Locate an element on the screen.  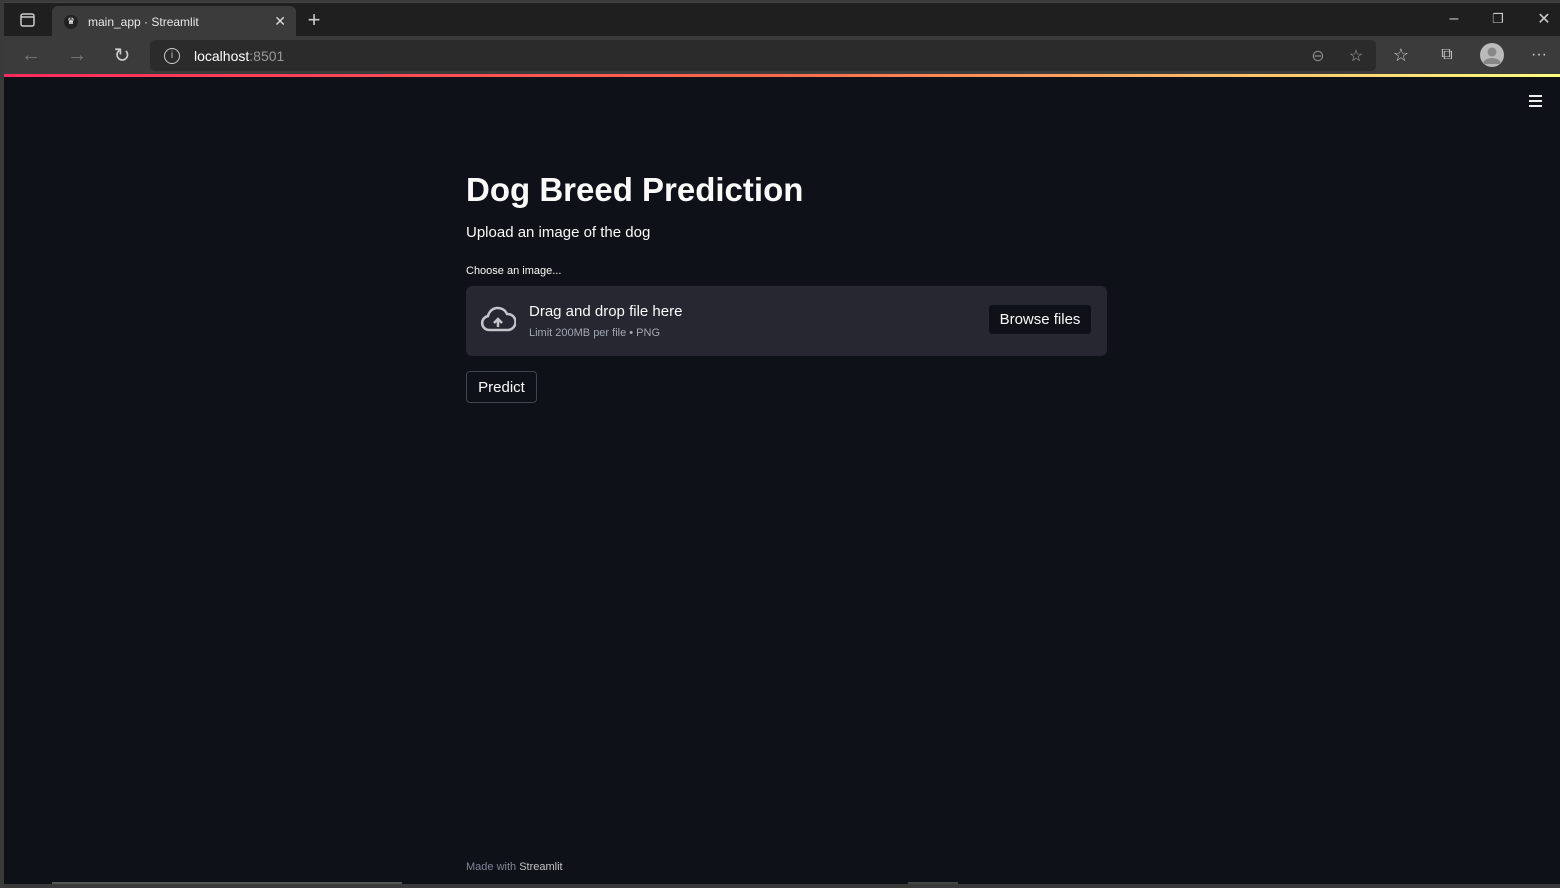
hamburger-menu-icon is located at coordinates (1535, 102).